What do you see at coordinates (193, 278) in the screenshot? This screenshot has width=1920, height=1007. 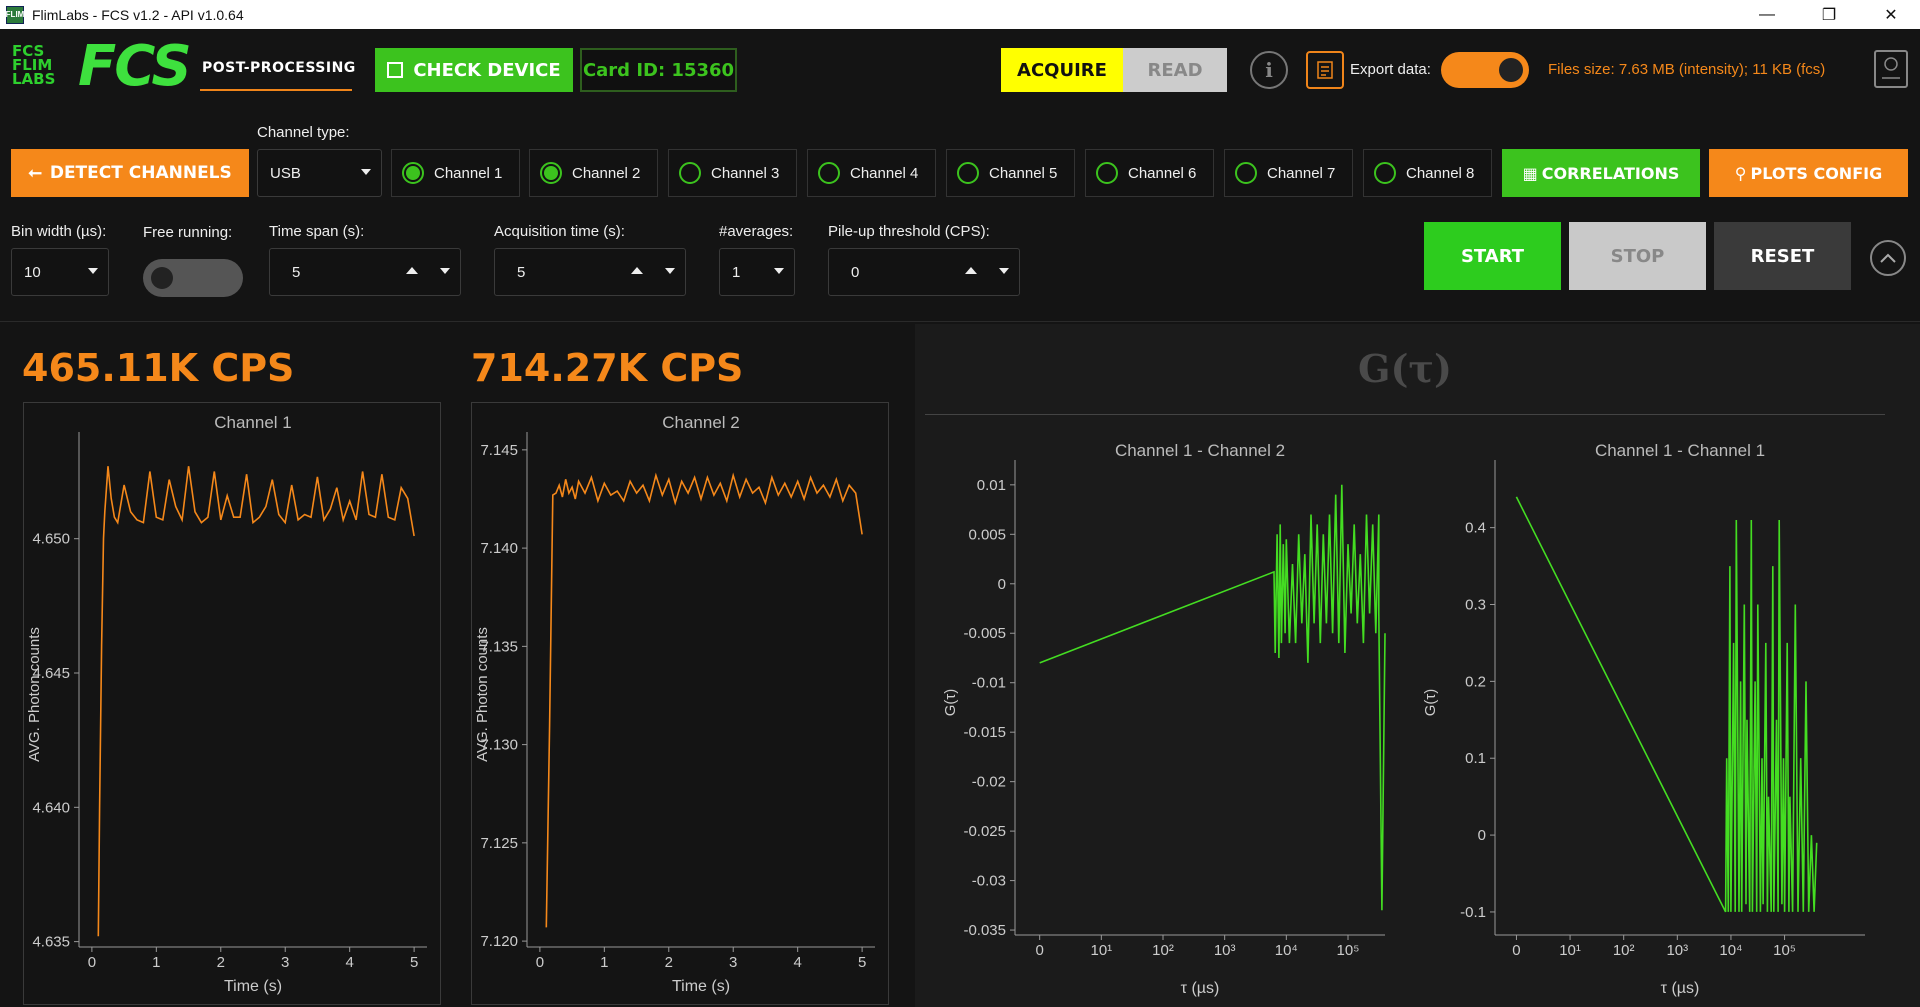 I see `free-running-toggle` at bounding box center [193, 278].